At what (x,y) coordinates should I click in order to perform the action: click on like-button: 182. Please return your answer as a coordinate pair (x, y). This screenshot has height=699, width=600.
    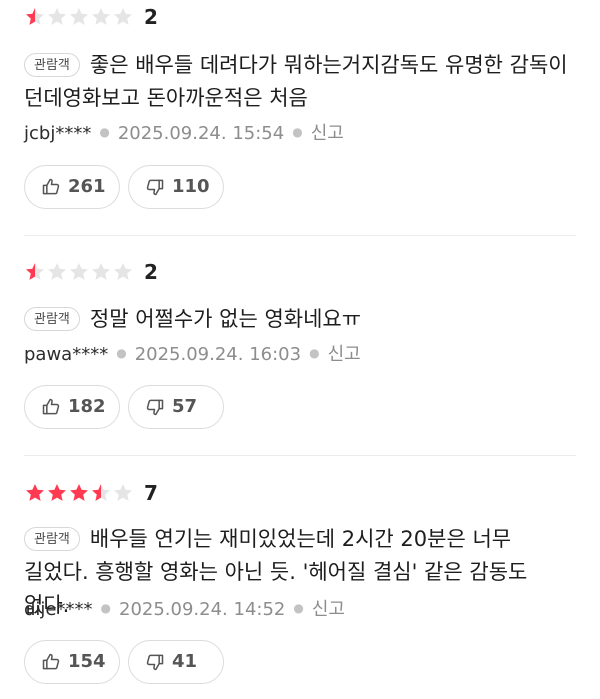
    Looking at the image, I should click on (72, 407).